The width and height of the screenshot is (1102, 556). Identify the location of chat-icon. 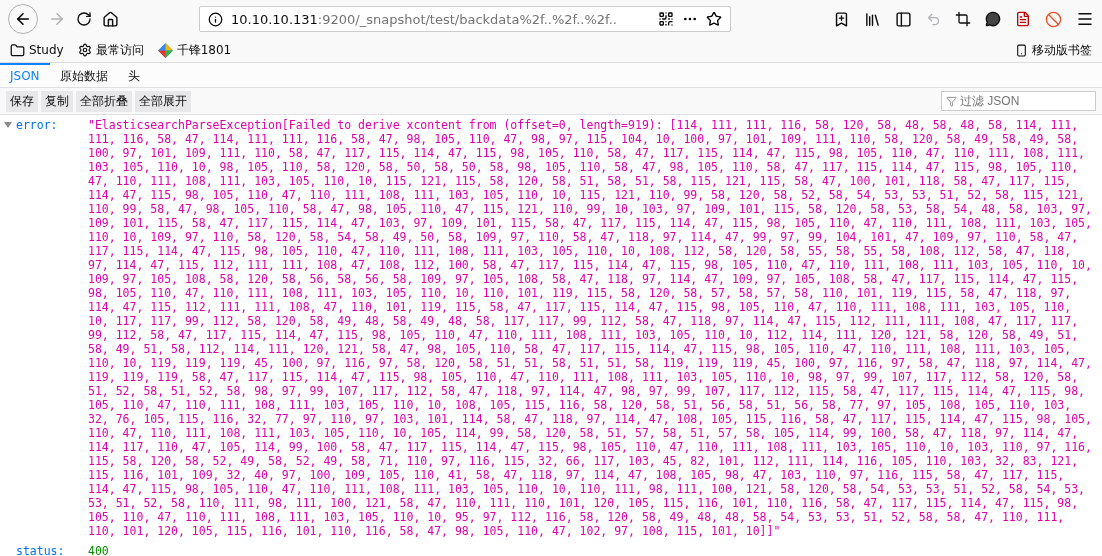
(993, 19).